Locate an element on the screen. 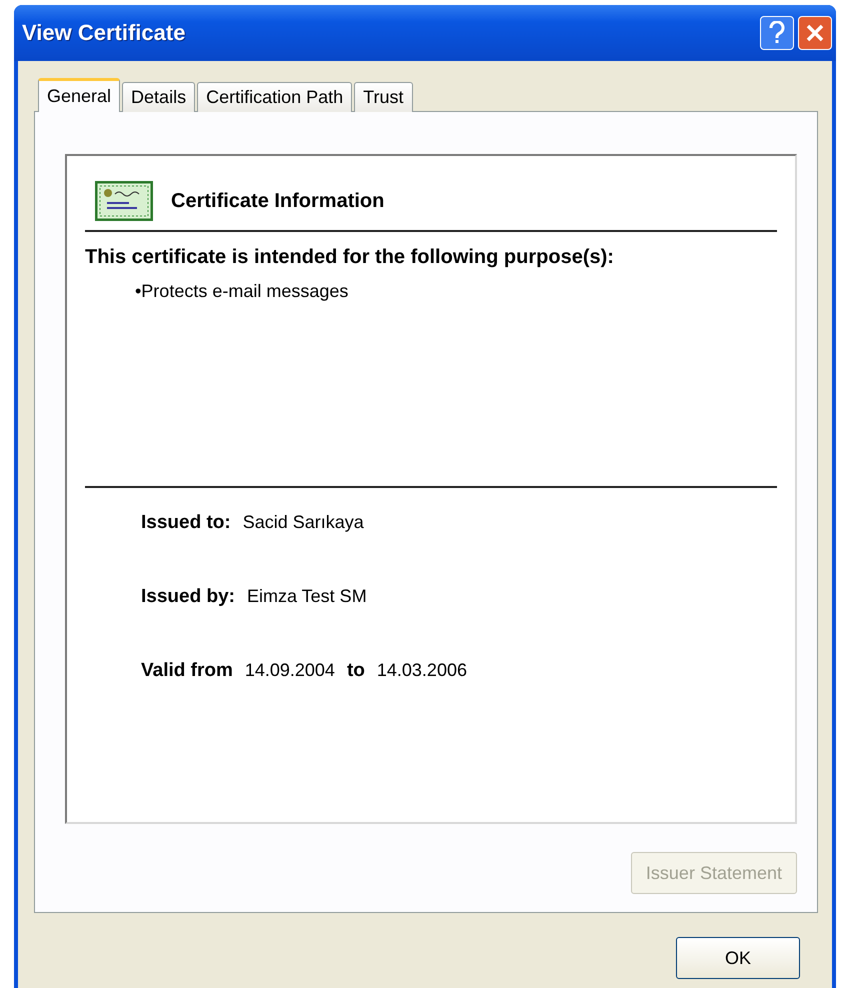 The height and width of the screenshot is (988, 846). field-label: Issued by: is located at coordinates (188, 597).